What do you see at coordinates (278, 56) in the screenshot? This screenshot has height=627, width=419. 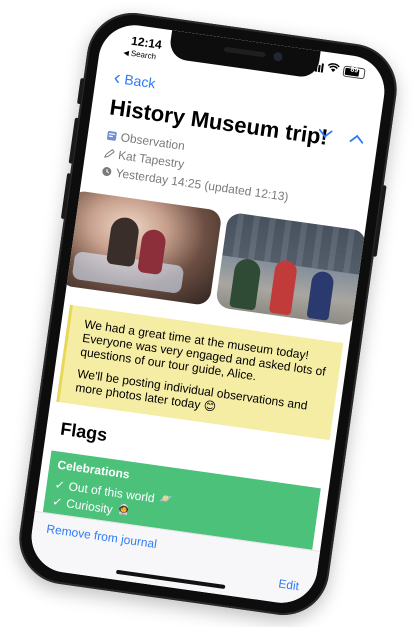 I see `front-camera` at bounding box center [278, 56].